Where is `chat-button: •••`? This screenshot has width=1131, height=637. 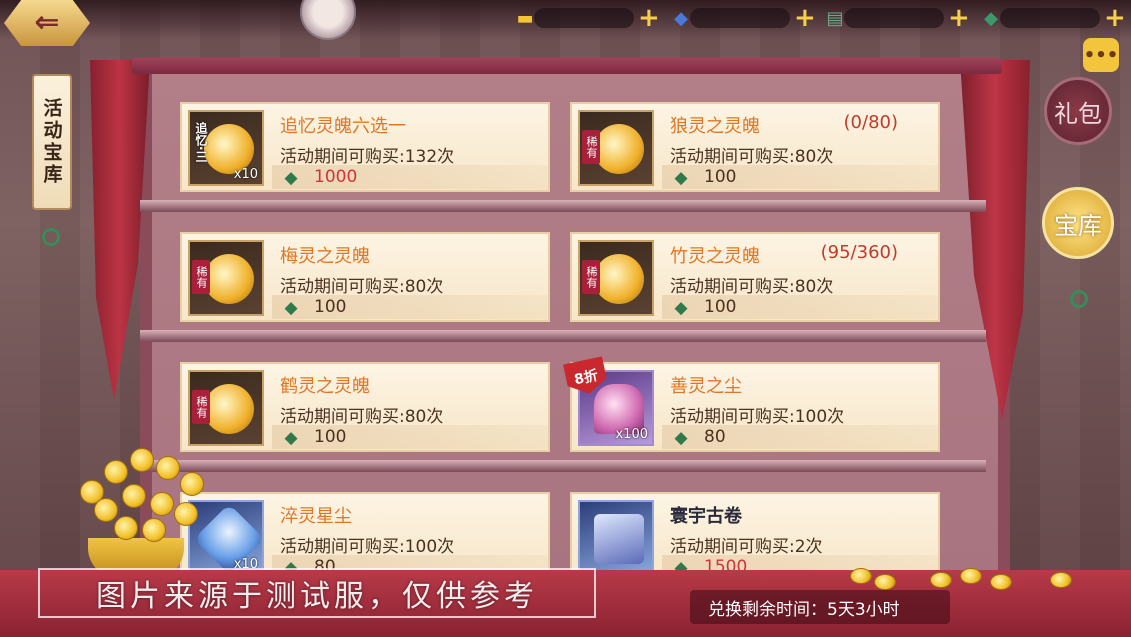 chat-button: ••• is located at coordinates (1101, 55).